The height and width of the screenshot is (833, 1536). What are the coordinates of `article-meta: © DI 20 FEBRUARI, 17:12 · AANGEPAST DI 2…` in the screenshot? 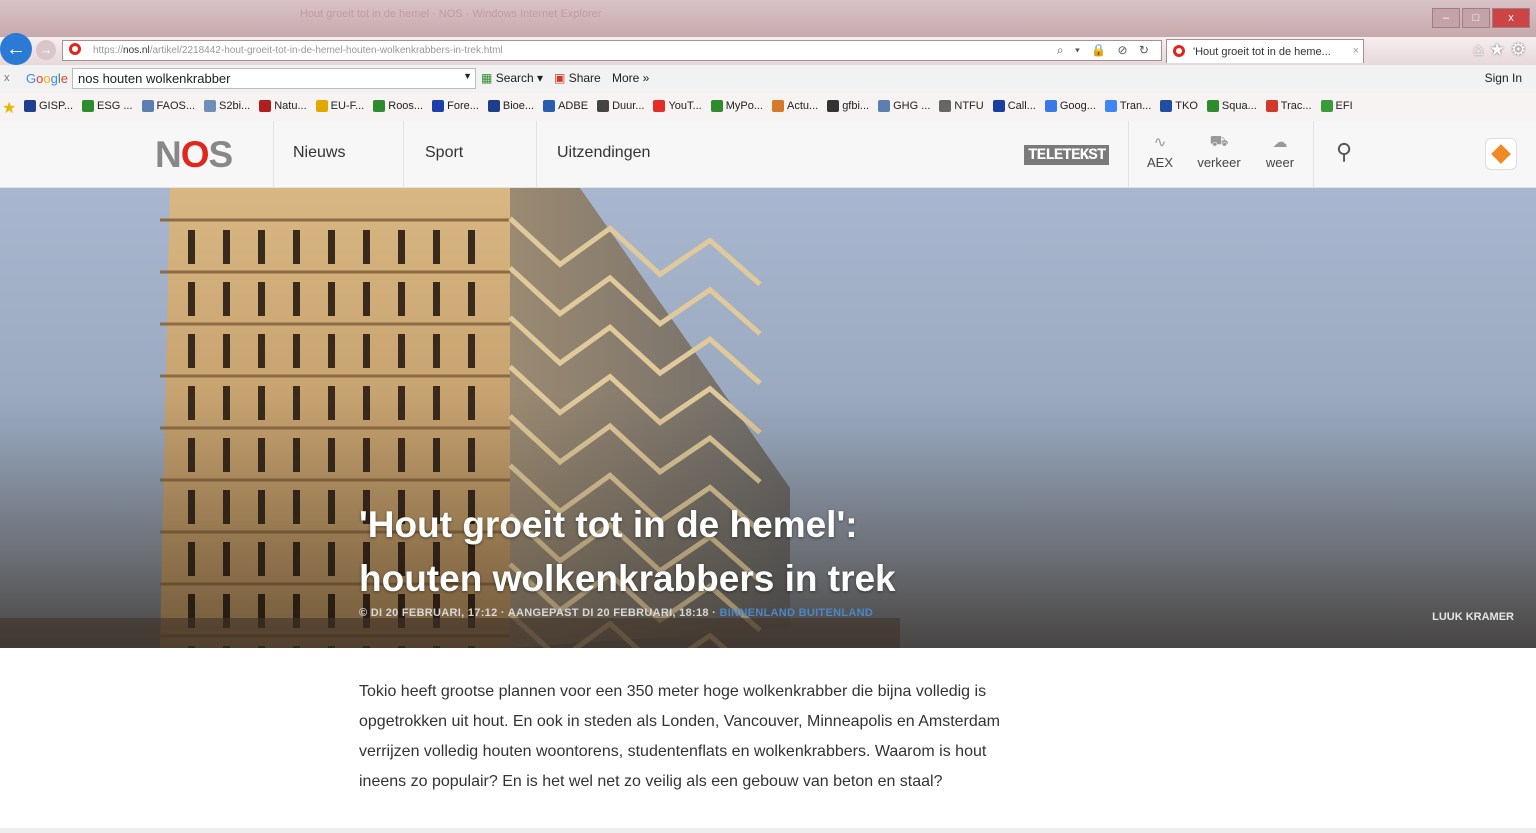 It's located at (616, 613).